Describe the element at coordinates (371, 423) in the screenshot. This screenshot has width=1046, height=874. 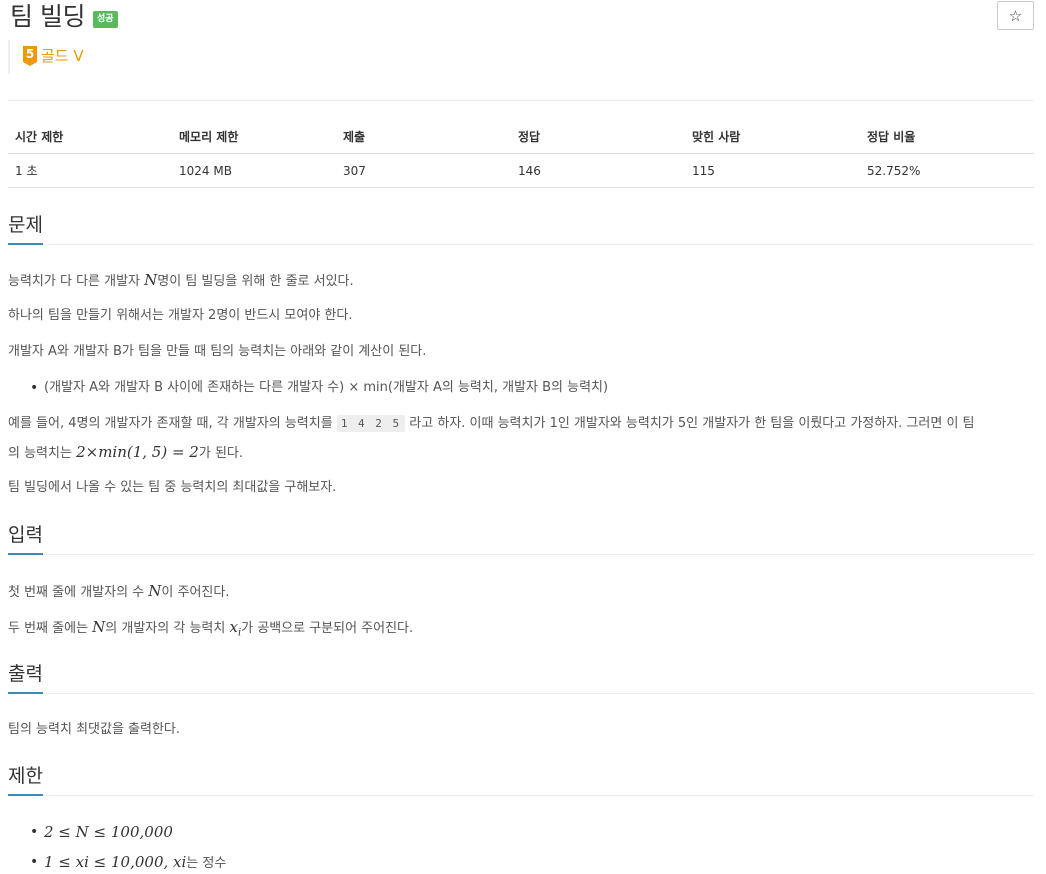
I see `inline-code: 1 4 2 5` at that location.